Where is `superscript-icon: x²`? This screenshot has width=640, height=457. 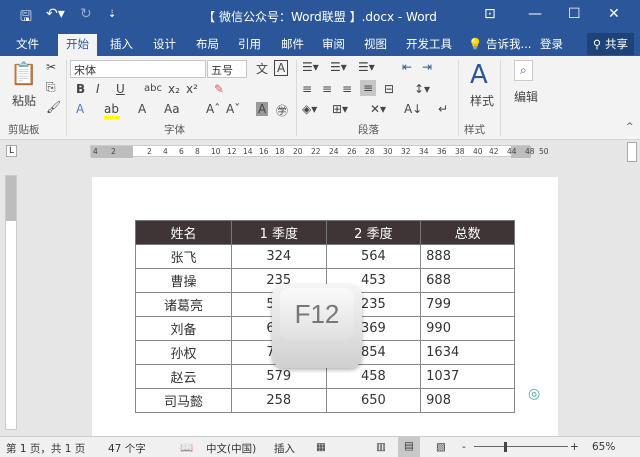 superscript-icon: x² is located at coordinates (192, 89).